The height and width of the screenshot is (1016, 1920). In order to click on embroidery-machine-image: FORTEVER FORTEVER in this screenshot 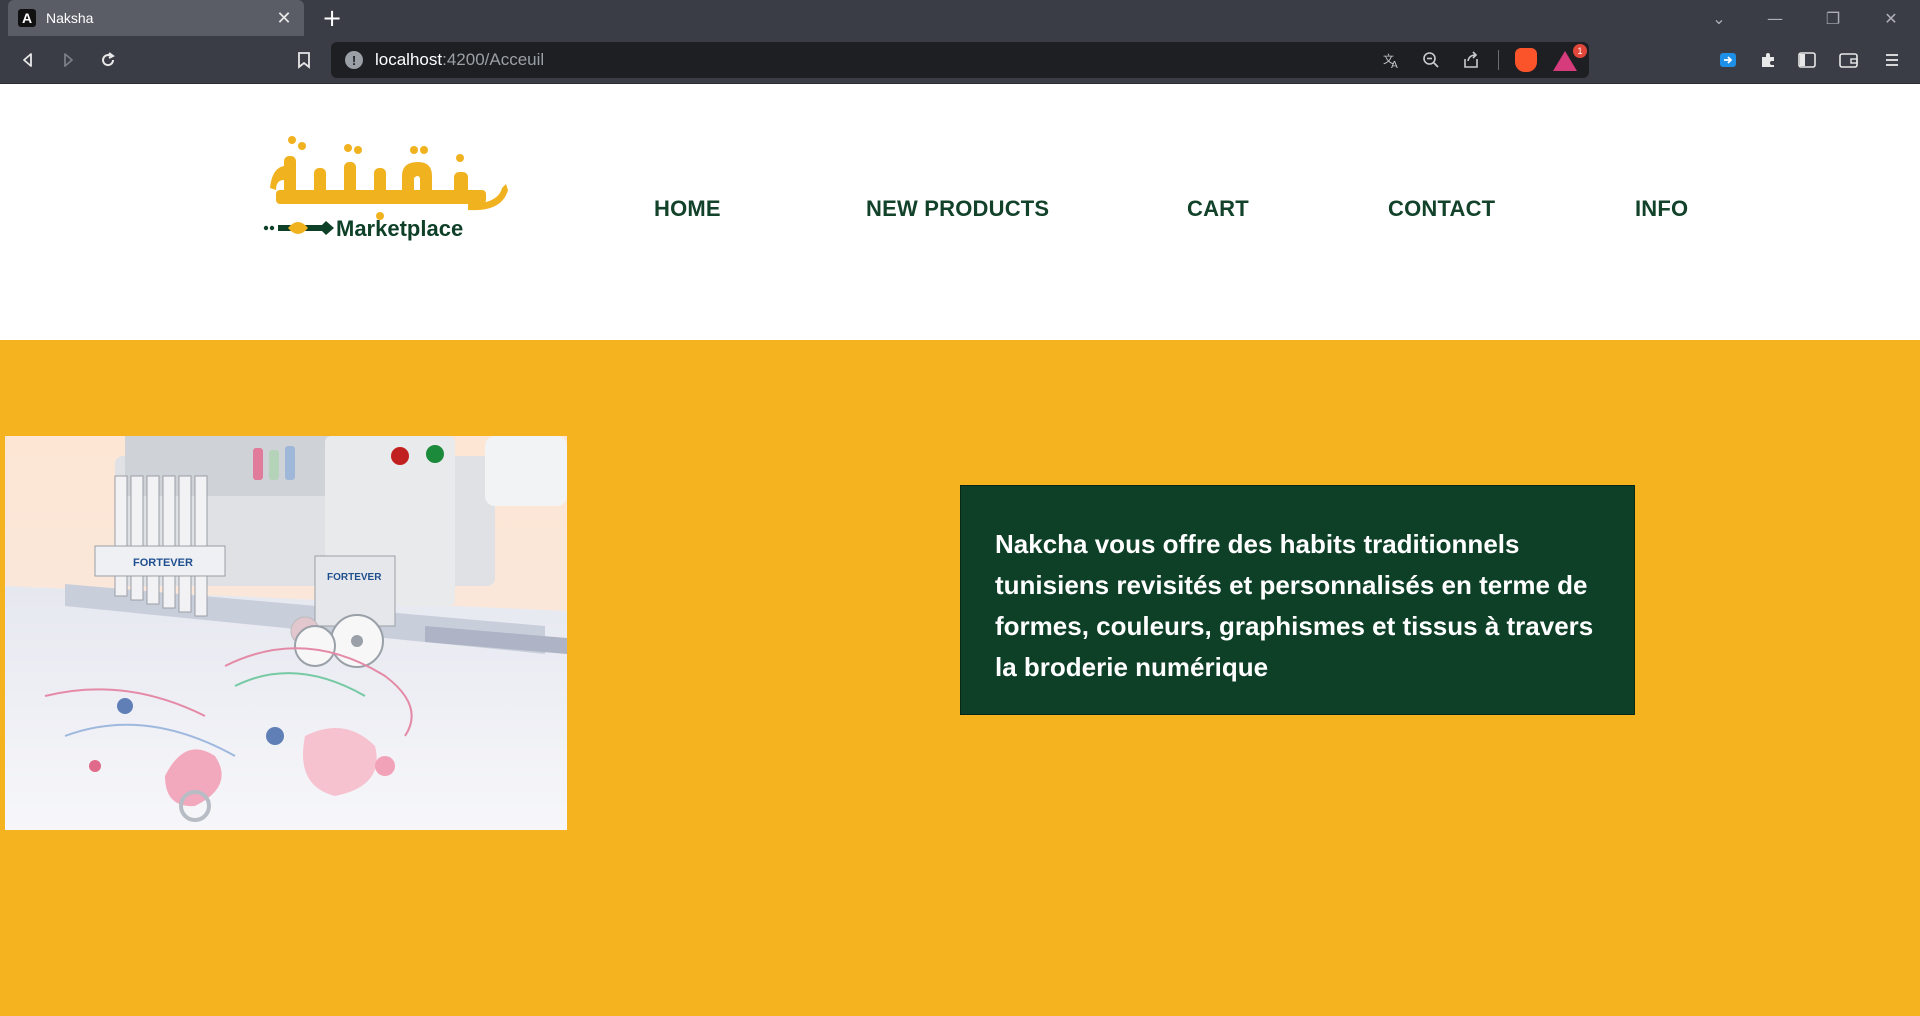, I will do `click(286, 633)`.